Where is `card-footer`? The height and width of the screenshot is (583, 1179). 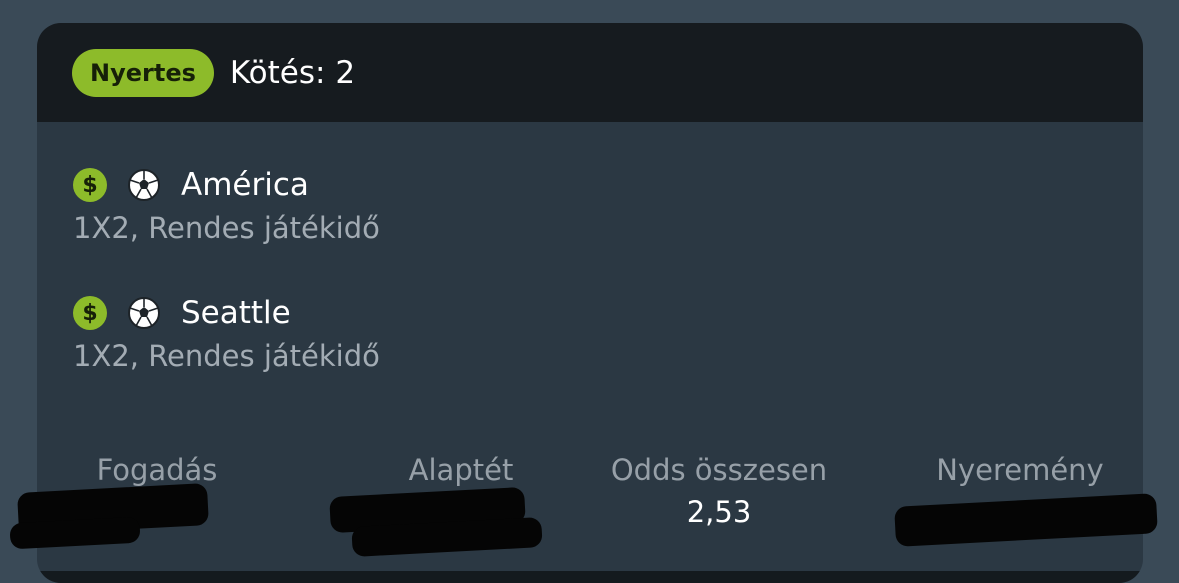
card-footer is located at coordinates (590, 577).